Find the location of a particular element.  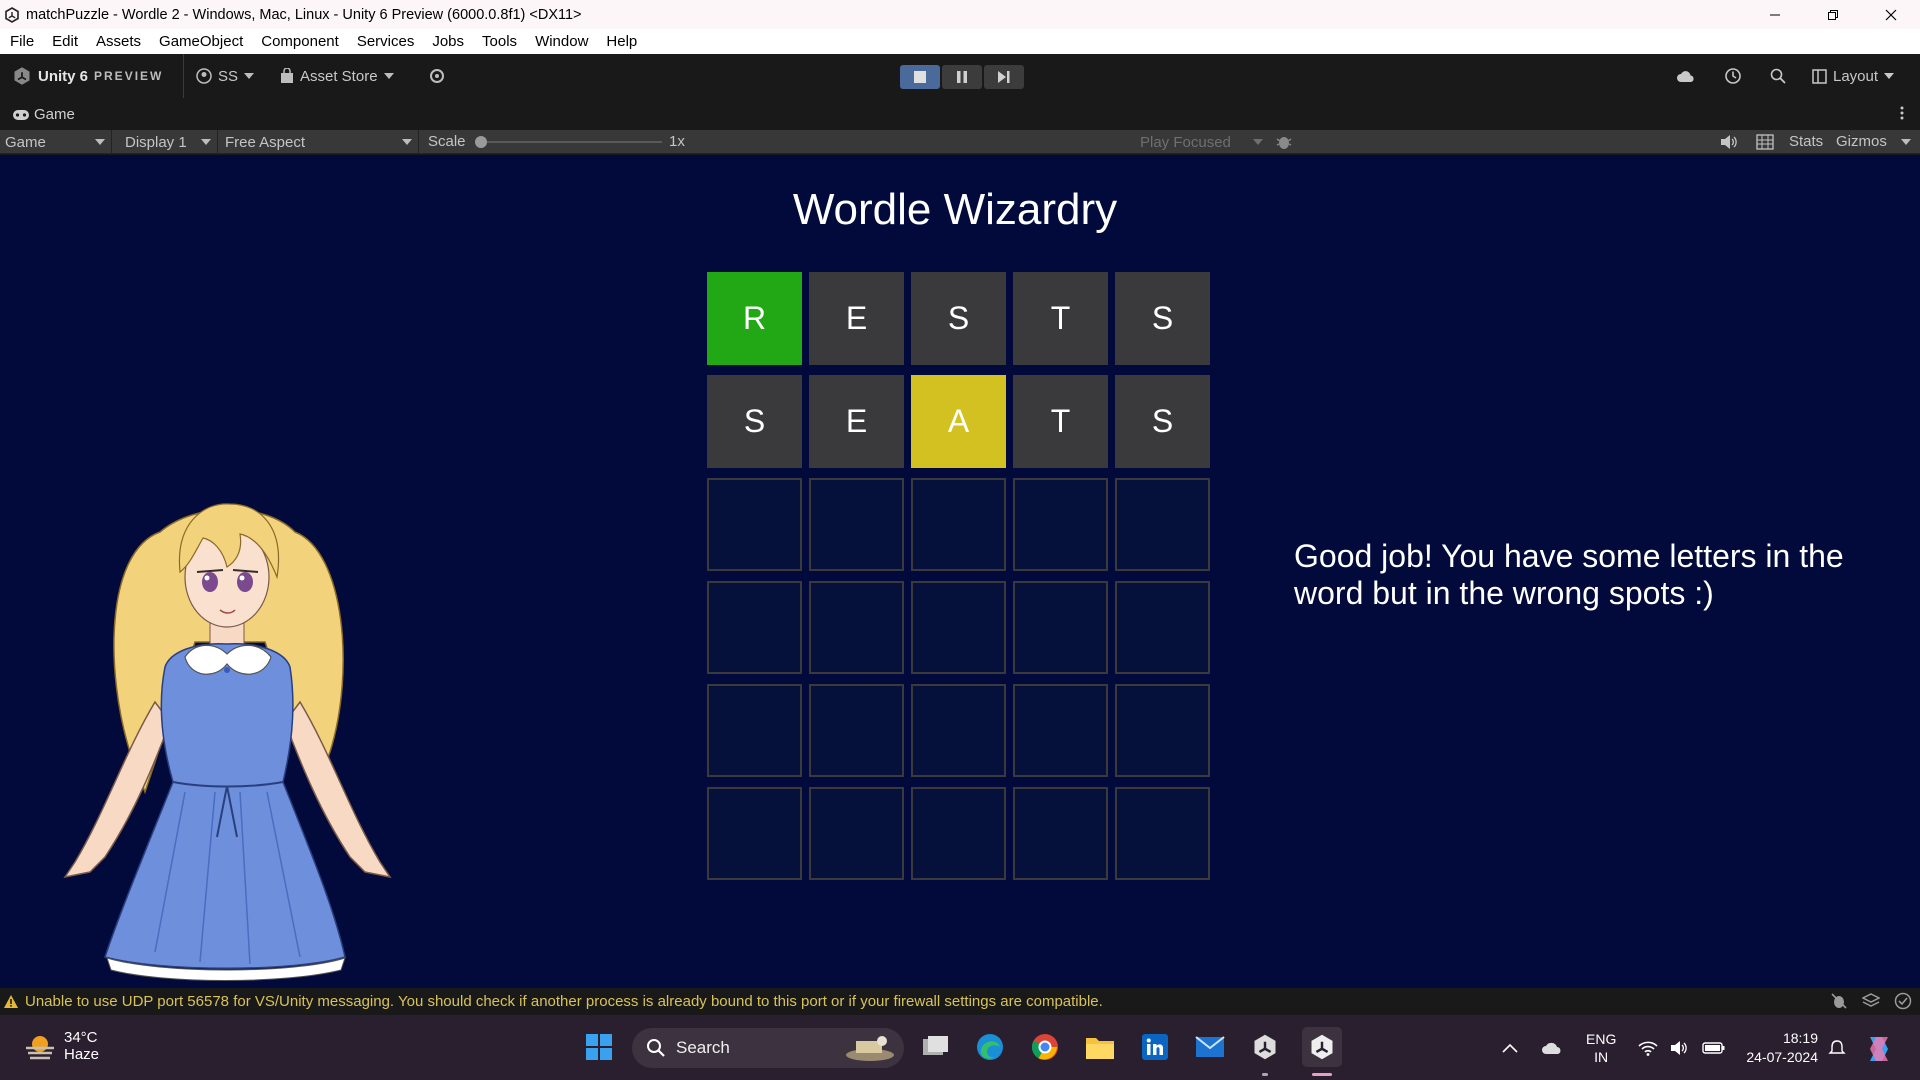

step-button is located at coordinates (1004, 77).